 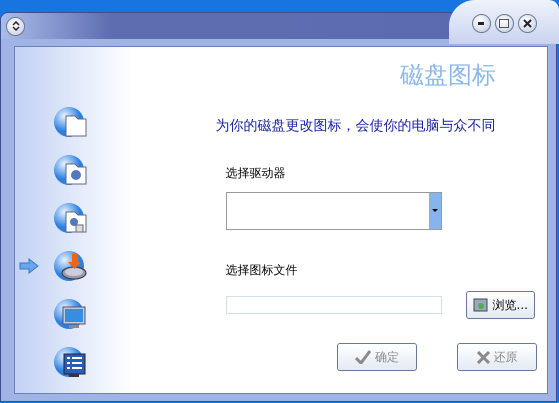 What do you see at coordinates (435, 211) in the screenshot?
I see `dropdown-arrow-icon` at bounding box center [435, 211].